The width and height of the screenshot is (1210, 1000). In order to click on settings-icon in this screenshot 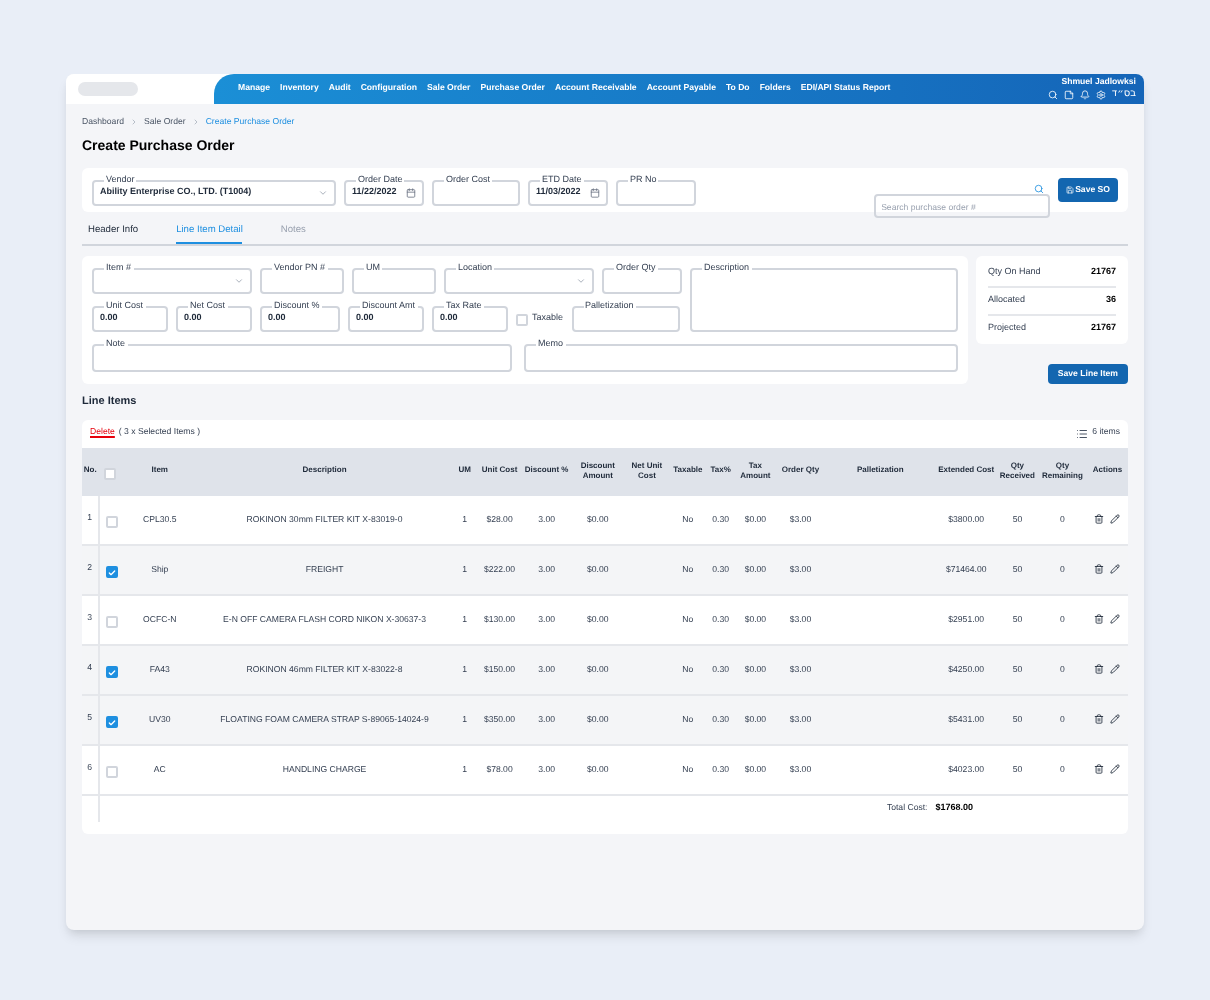, I will do `click(1100, 95)`.